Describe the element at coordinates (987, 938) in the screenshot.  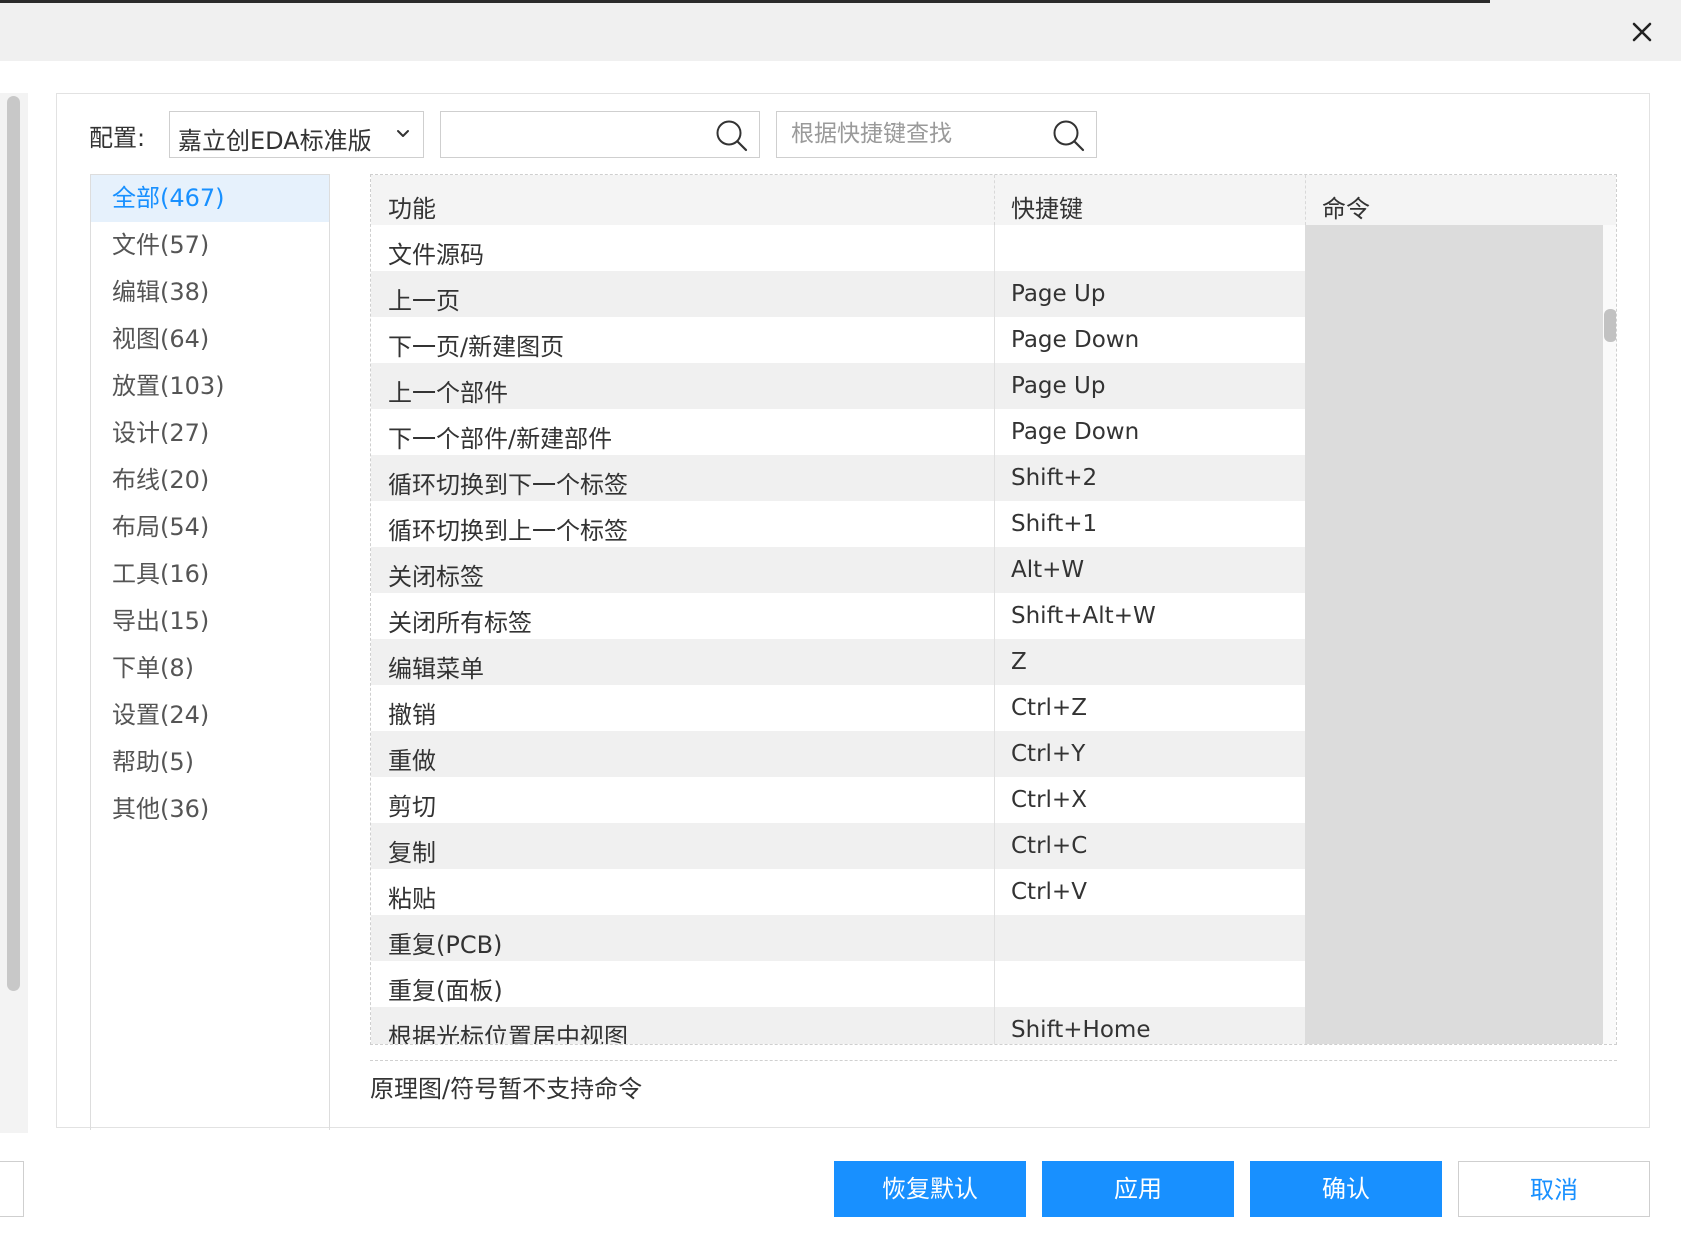
I see `table-row: 重复(PCB)` at that location.